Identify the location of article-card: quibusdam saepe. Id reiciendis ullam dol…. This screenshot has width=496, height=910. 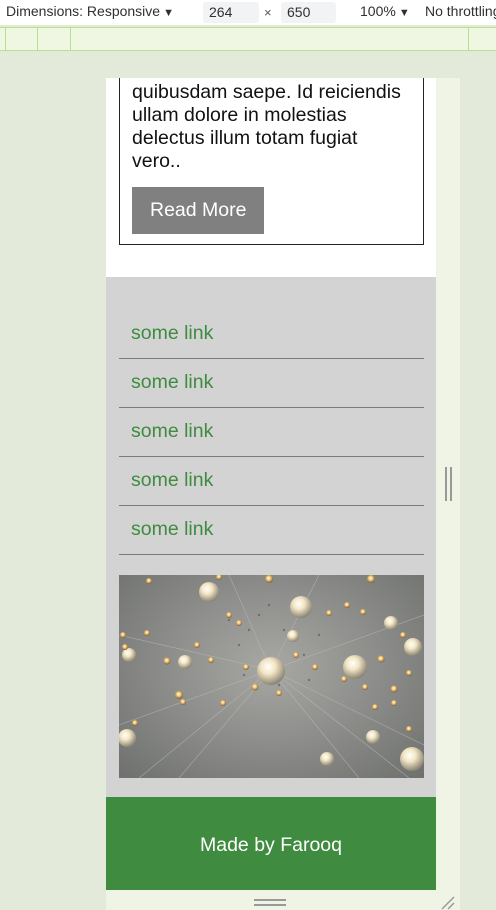
(271, 161).